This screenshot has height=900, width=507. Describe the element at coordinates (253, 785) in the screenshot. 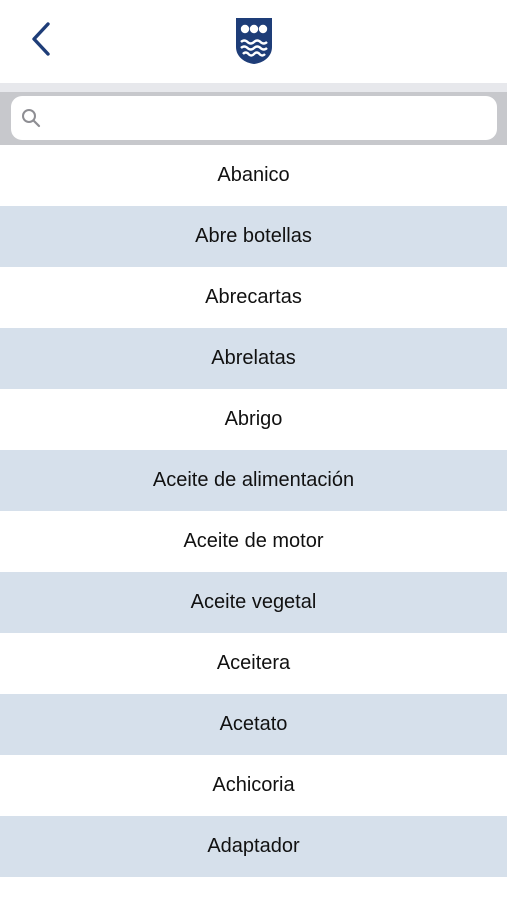

I see `list-item: Achicoria` at that location.